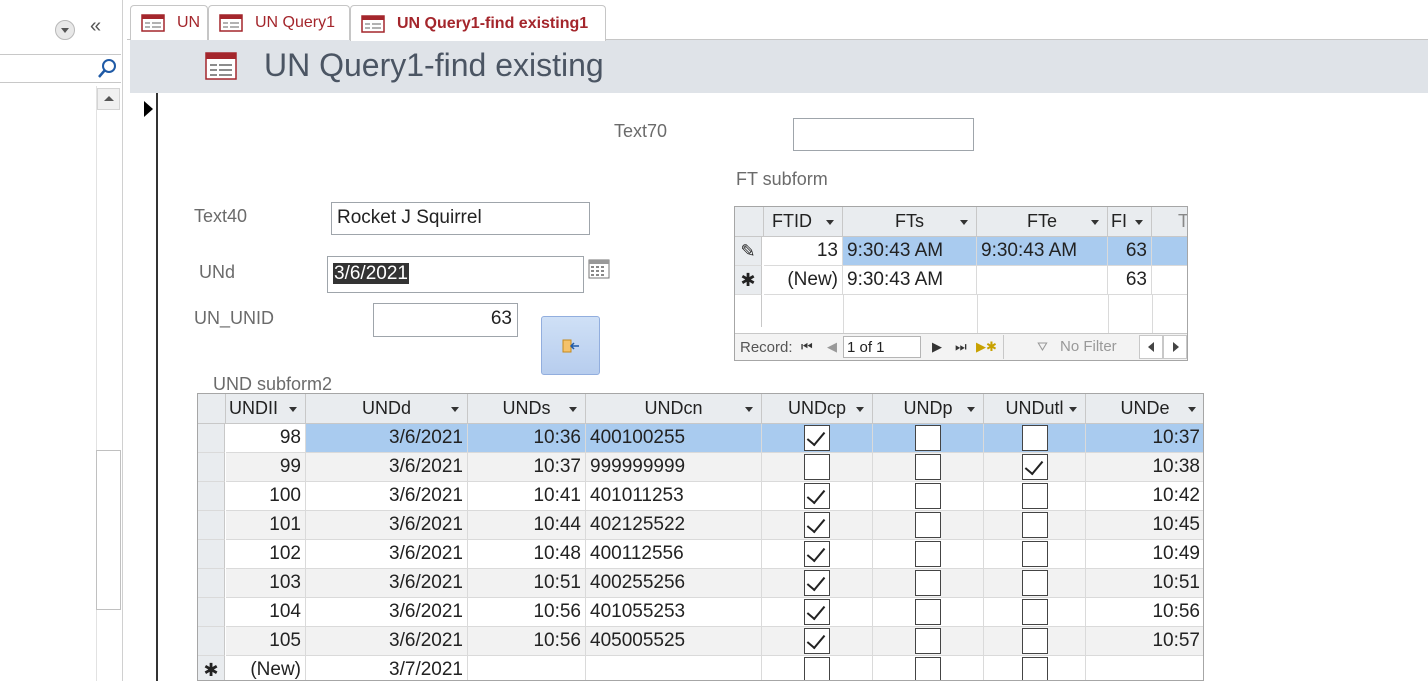 The width and height of the screenshot is (1428, 681). What do you see at coordinates (266, 641) in the screenshot?
I see `table-cell: 105` at bounding box center [266, 641].